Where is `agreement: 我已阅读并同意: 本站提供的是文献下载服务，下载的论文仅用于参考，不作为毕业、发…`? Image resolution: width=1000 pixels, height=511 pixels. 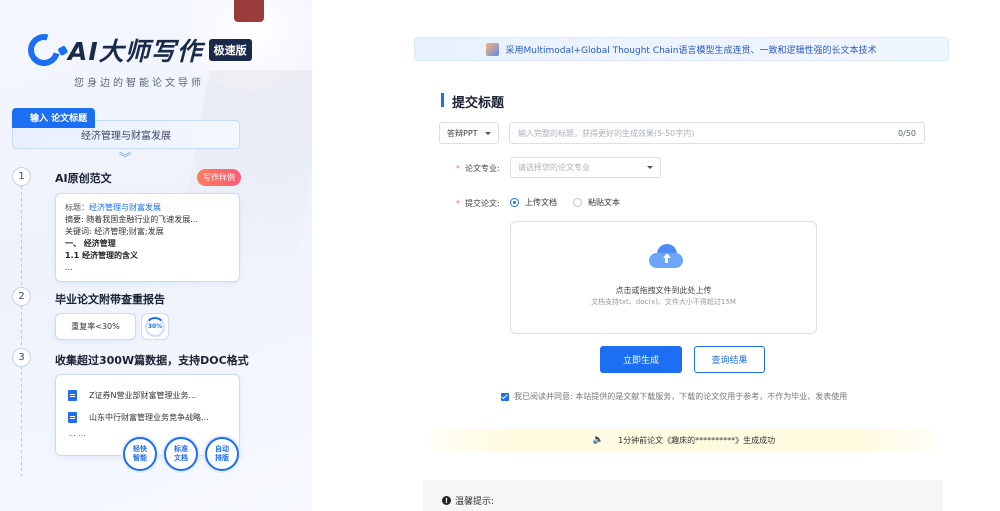
agreement: 我已阅读并同意: 本站提供的是文献下载服务，下载的论文仅用于参考，不作为毕业、发… is located at coordinates (674, 396).